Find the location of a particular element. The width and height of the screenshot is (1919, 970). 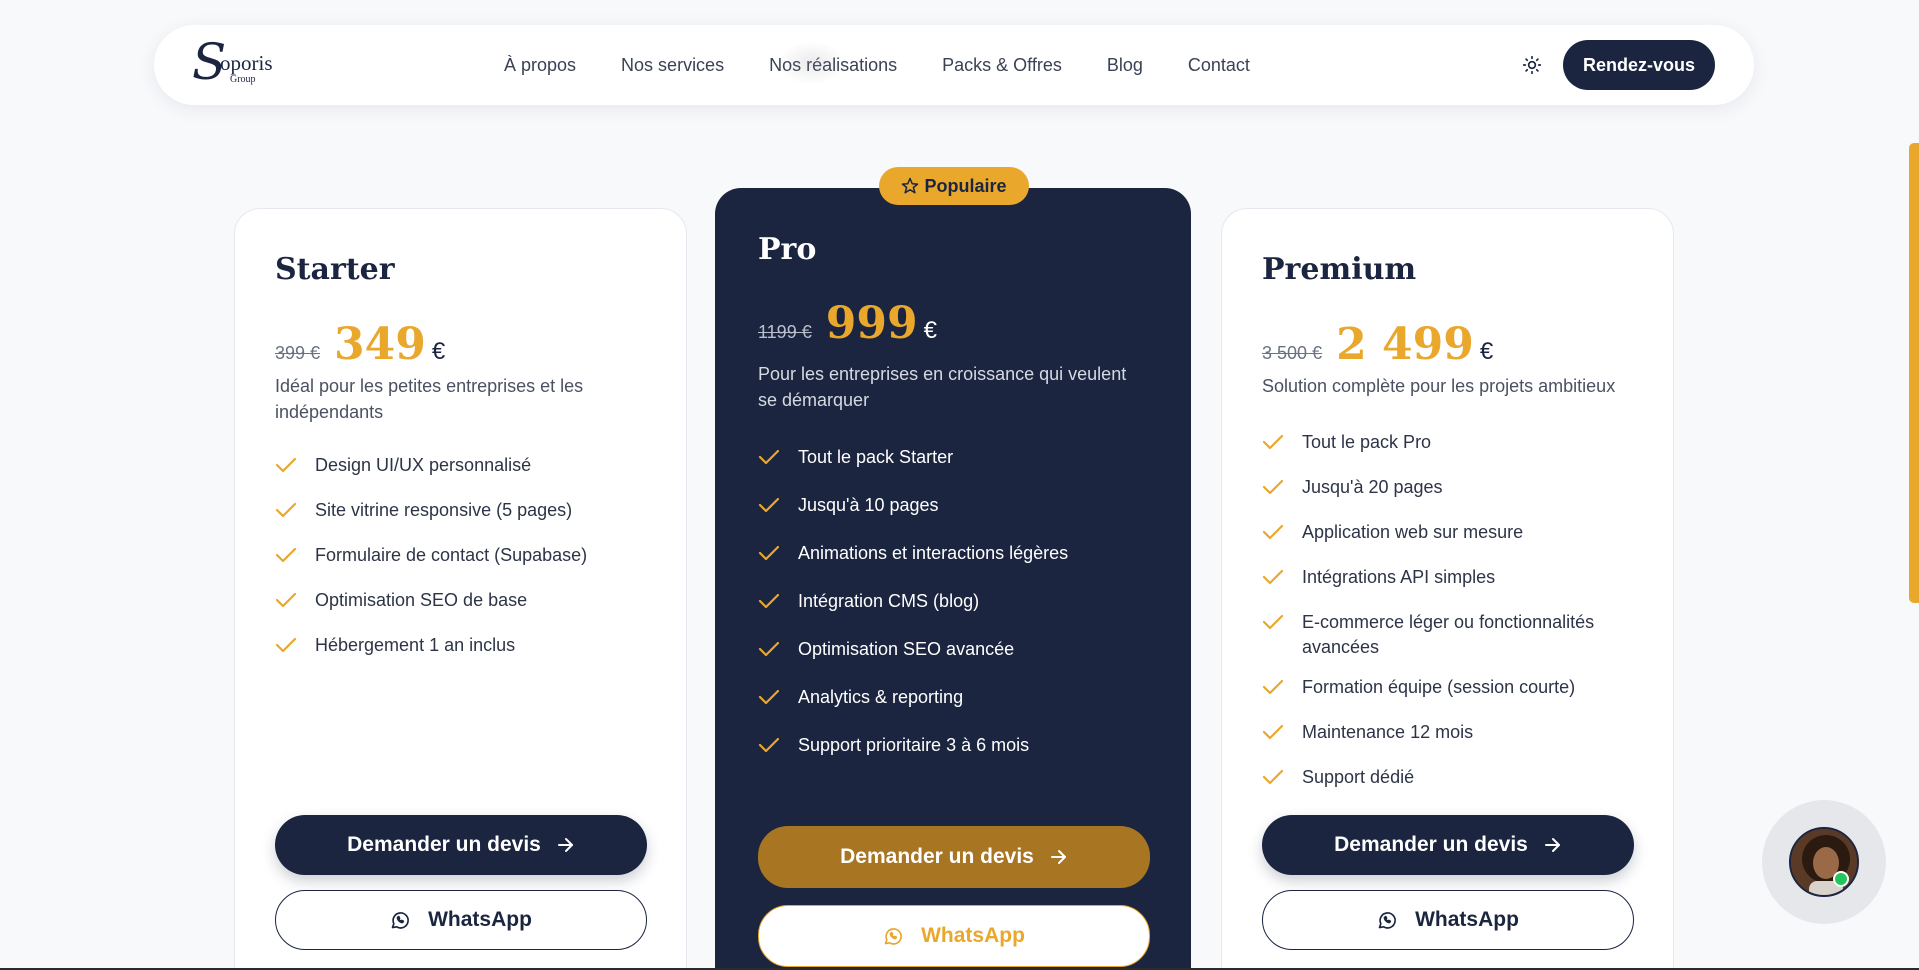

feature-item: Animations et interactions légères is located at coordinates (963, 555).